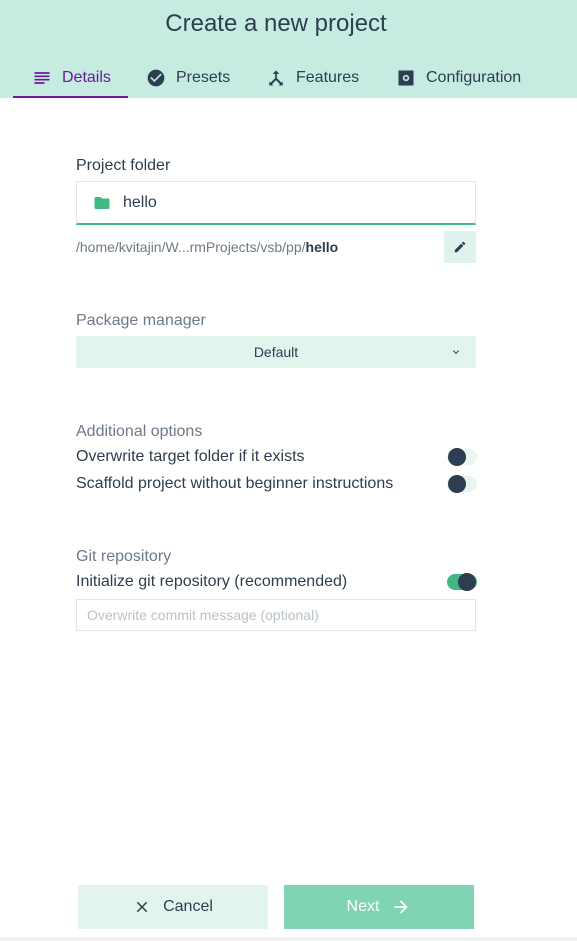 Image resolution: width=577 pixels, height=941 pixels. I want to click on check-circle-icon, so click(156, 77).